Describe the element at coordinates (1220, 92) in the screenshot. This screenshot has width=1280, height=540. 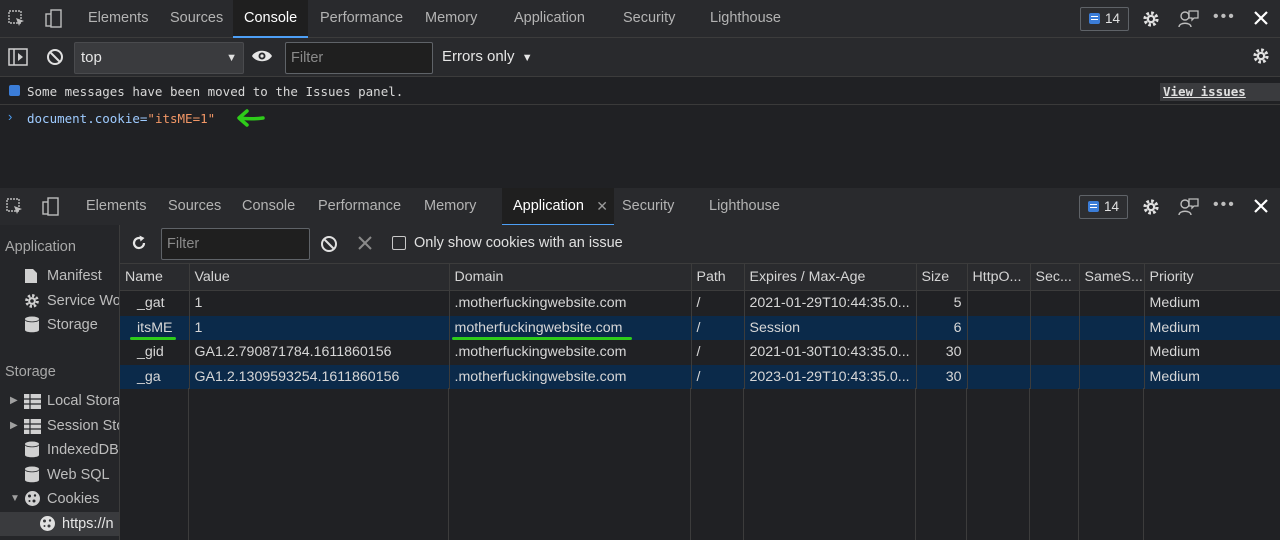
I see `view-issues-button: View issues` at that location.